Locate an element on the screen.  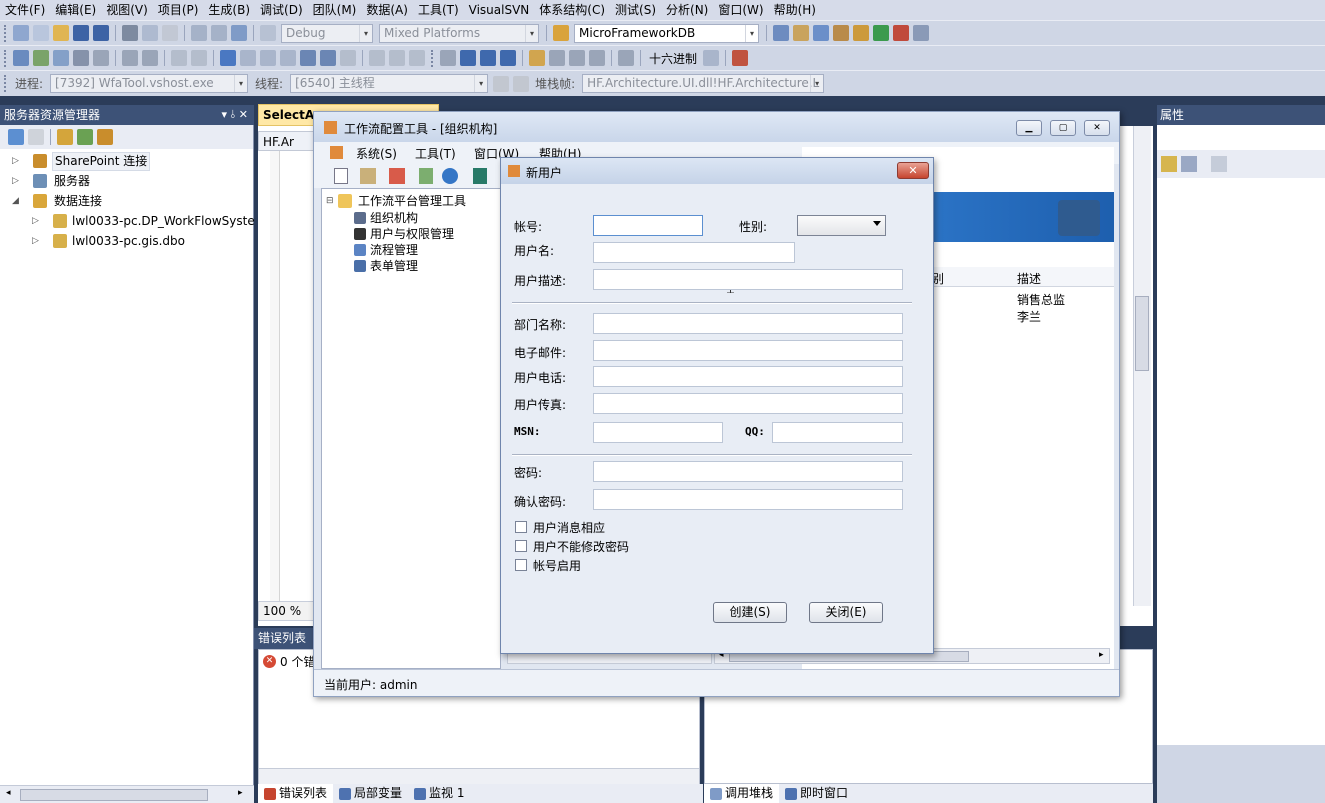
save-all-icon is located at coordinates (101, 33).